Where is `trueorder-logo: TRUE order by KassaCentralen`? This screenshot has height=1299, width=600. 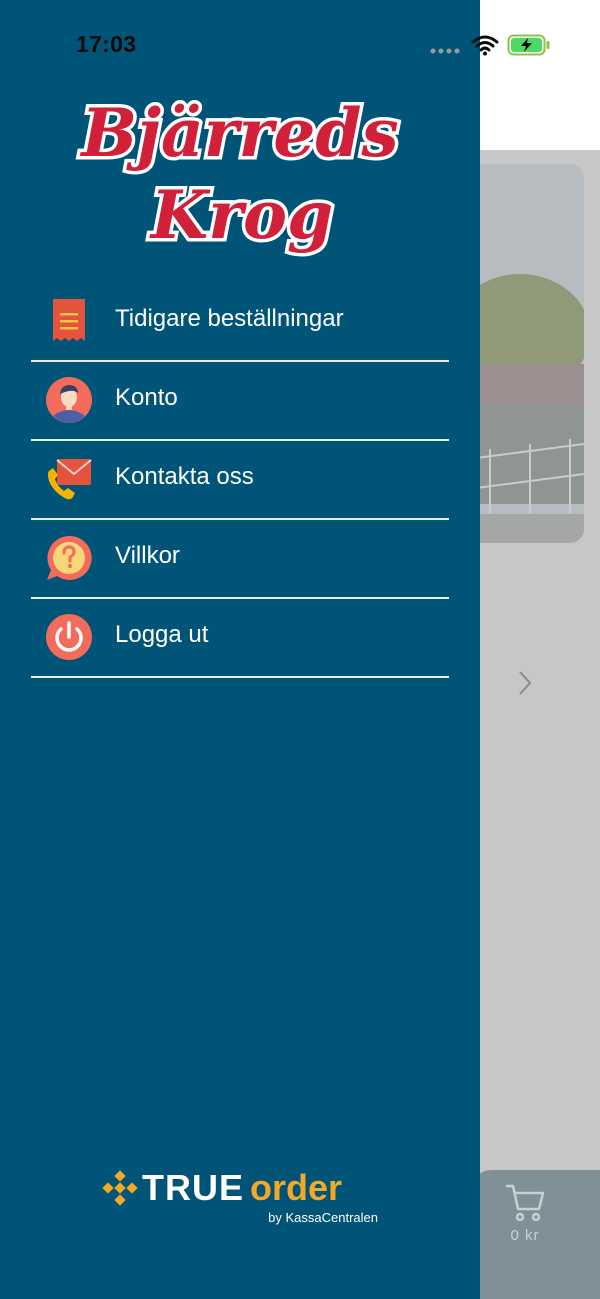
trueorder-logo: TRUE order by KassaCentralen is located at coordinates (240, 1196).